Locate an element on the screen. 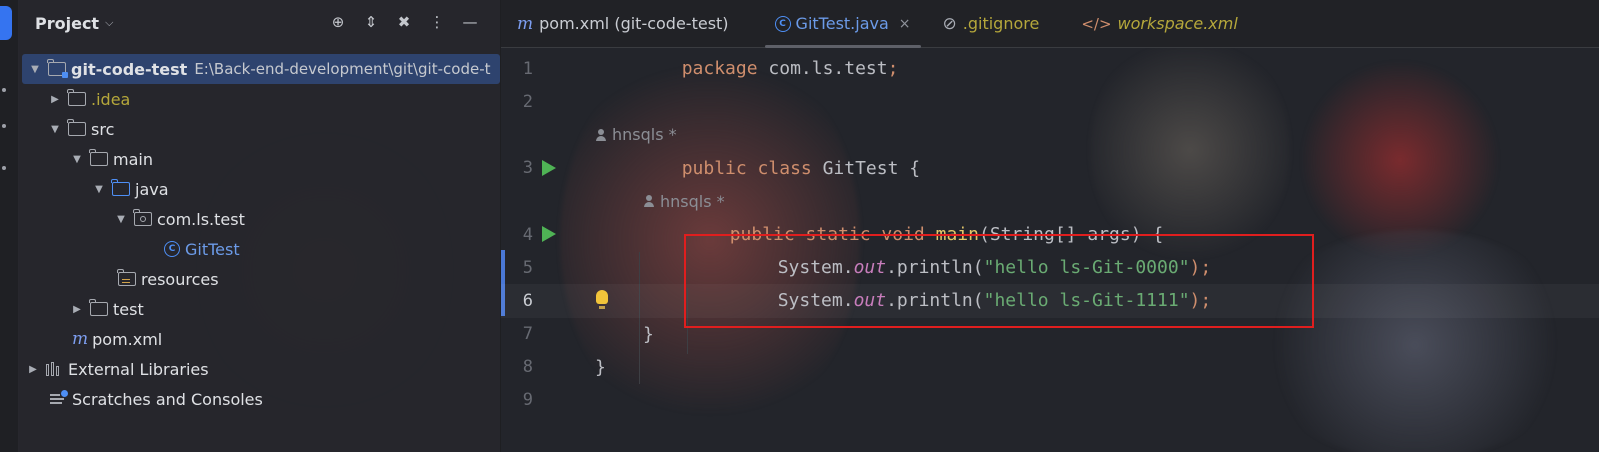  tree-item-label: java is located at coordinates (152, 189).